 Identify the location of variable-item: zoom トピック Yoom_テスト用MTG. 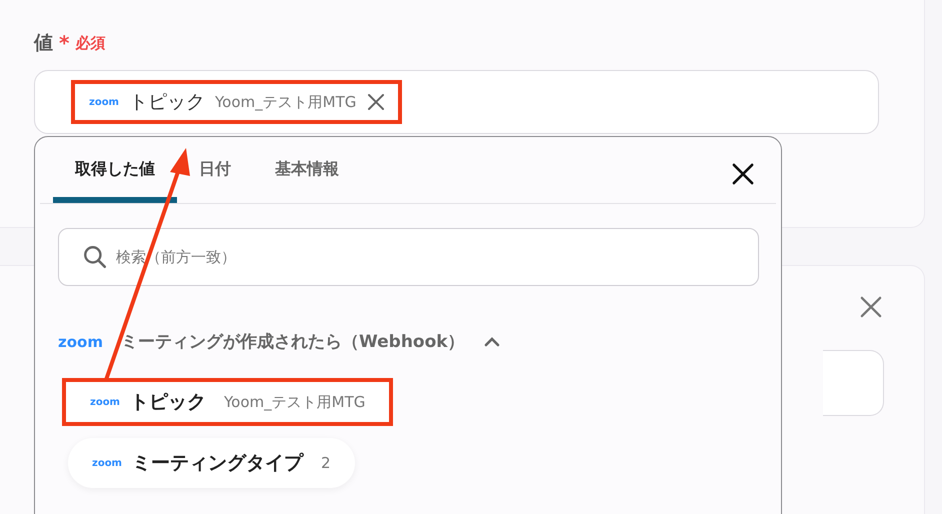
(228, 402).